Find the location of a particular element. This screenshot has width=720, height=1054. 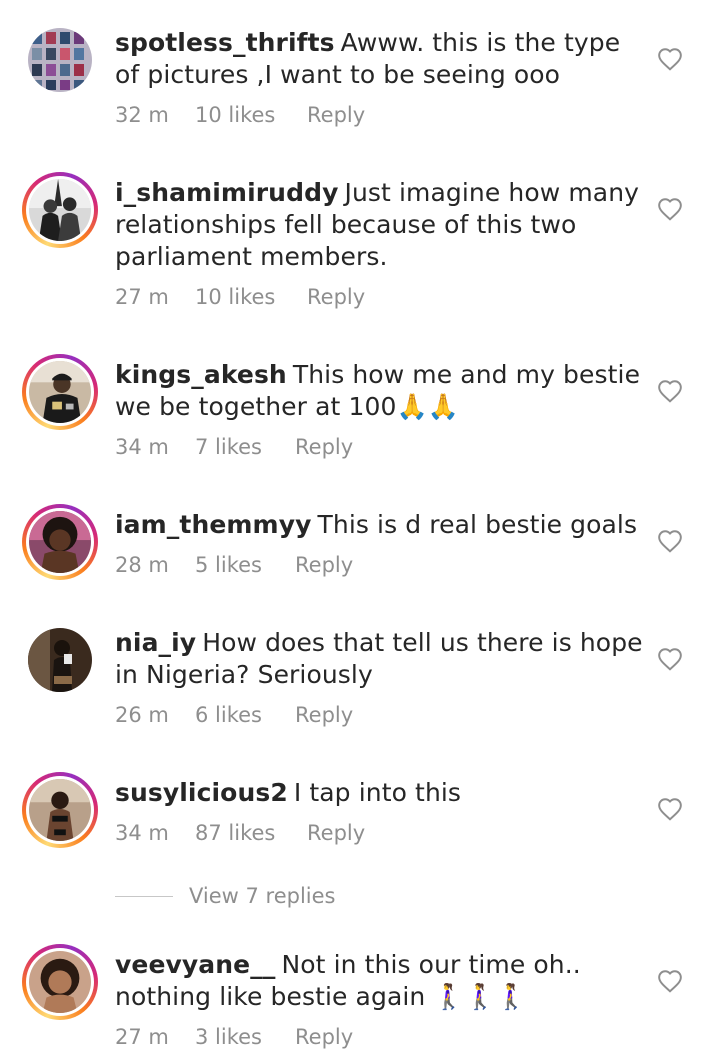

man-cap-avatar-icon is located at coordinates (60, 392).